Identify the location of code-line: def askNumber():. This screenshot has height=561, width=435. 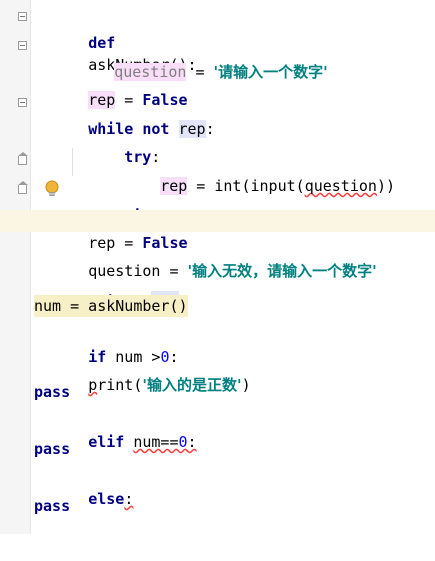
(217, 42).